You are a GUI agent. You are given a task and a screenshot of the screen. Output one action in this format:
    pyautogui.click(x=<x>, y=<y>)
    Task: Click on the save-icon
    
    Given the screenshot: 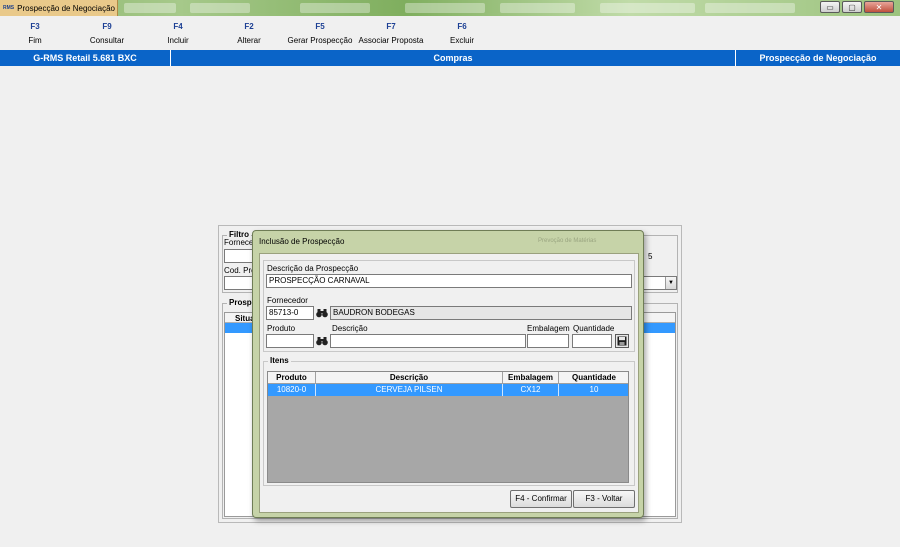 What is the action you would take?
    pyautogui.click(x=622, y=341)
    